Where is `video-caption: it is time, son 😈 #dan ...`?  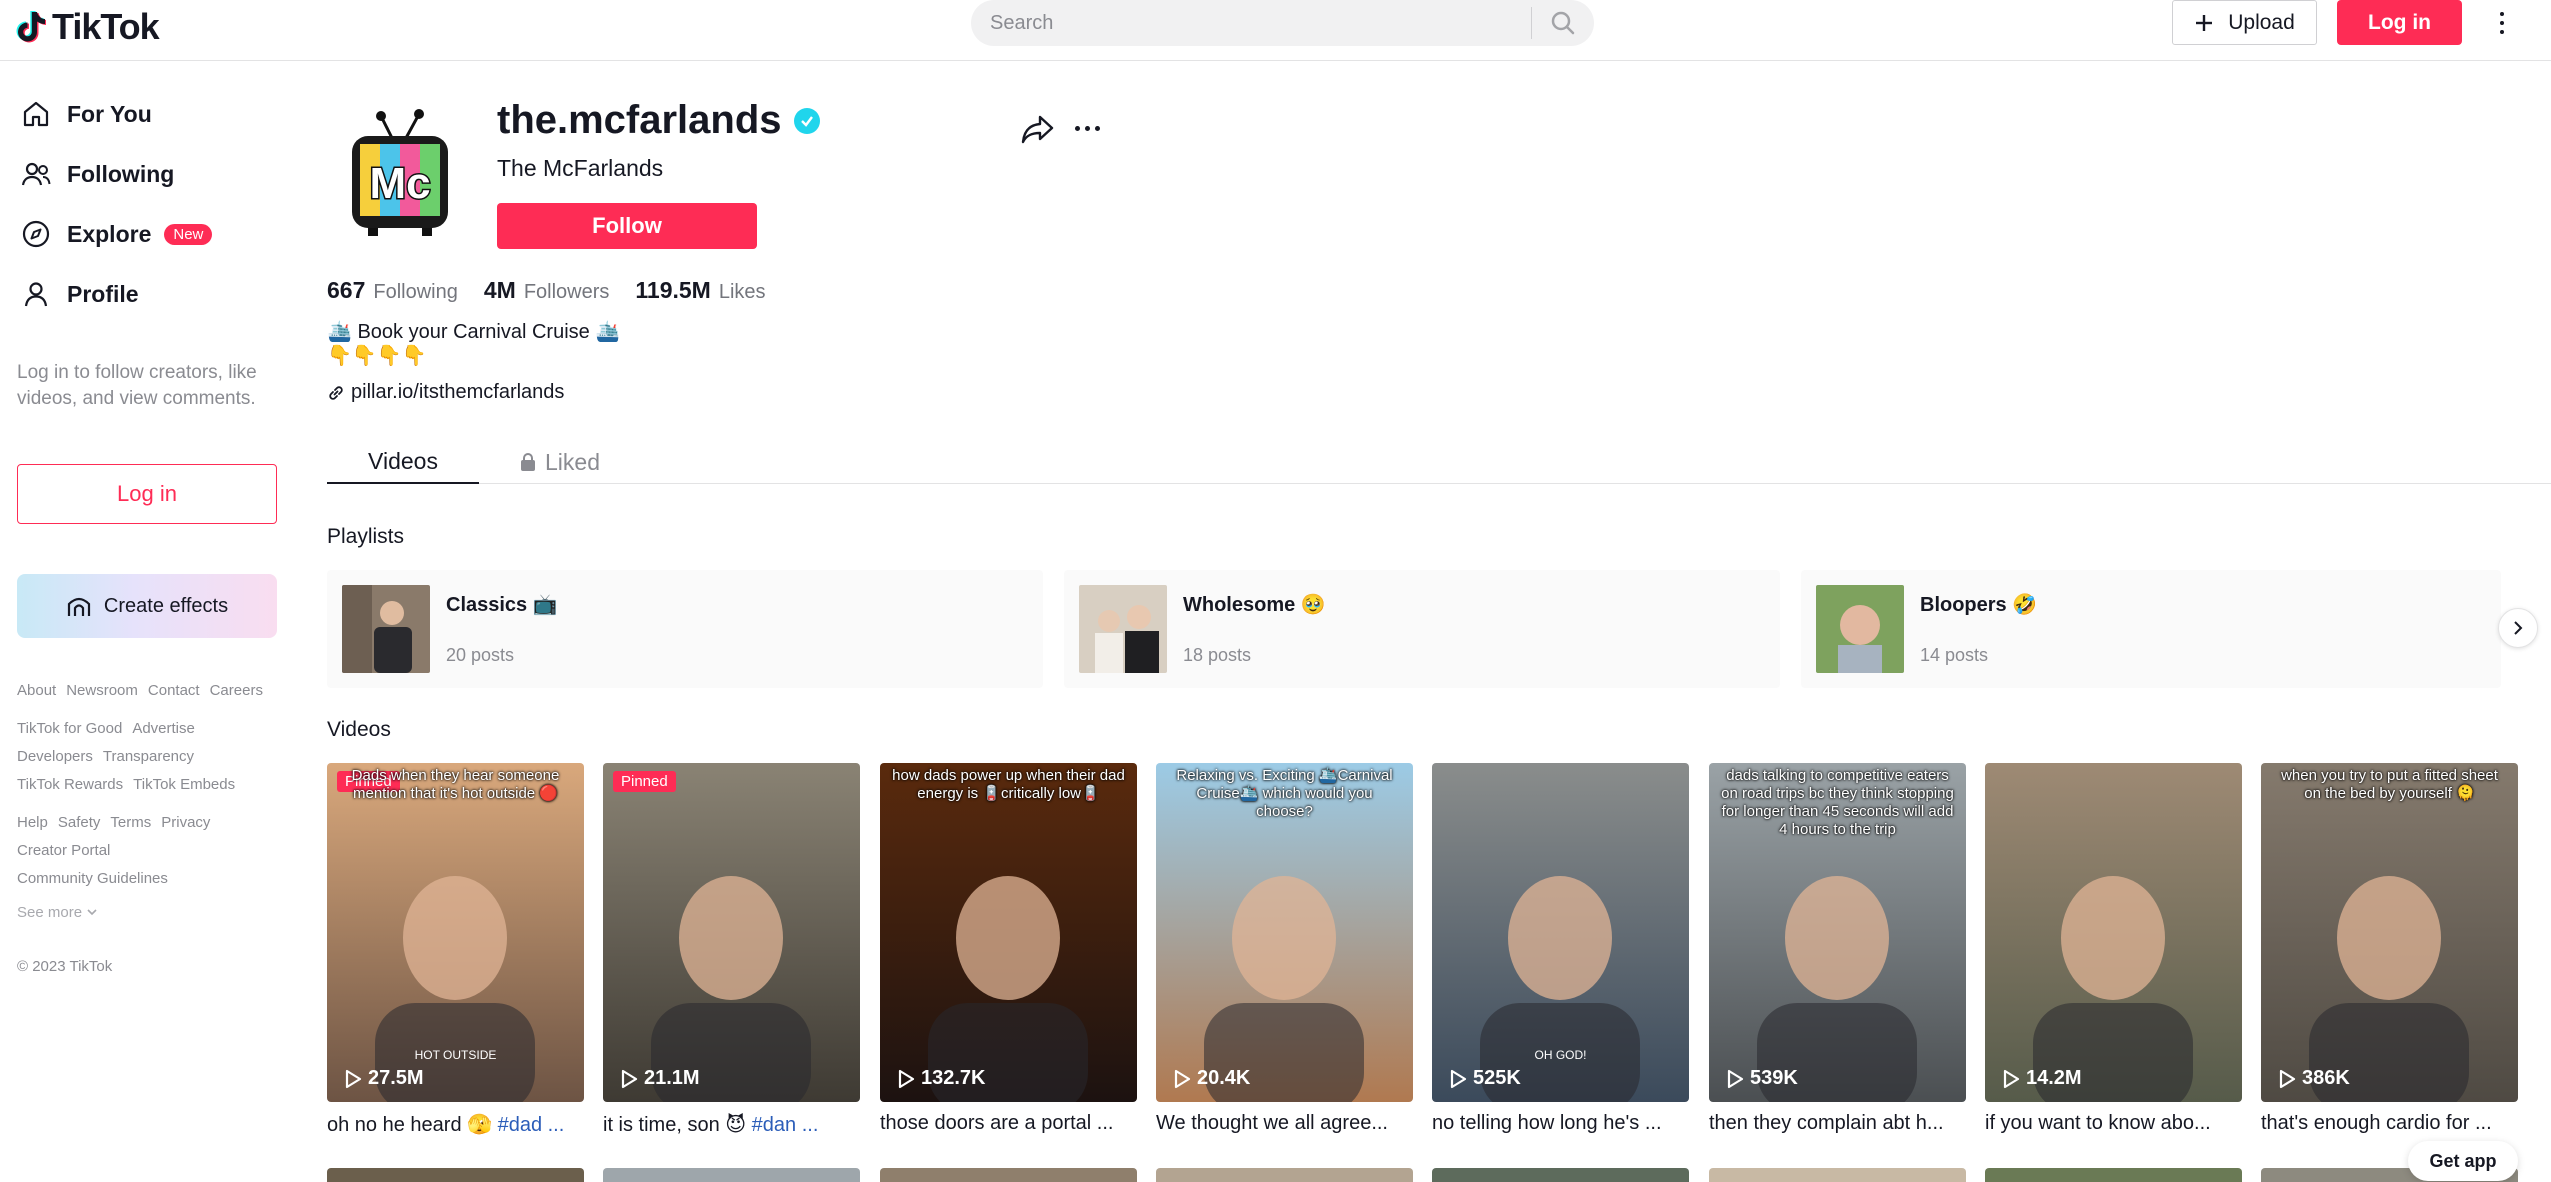
video-caption: it is time, son 😈 #dan ... is located at coordinates (731, 1124).